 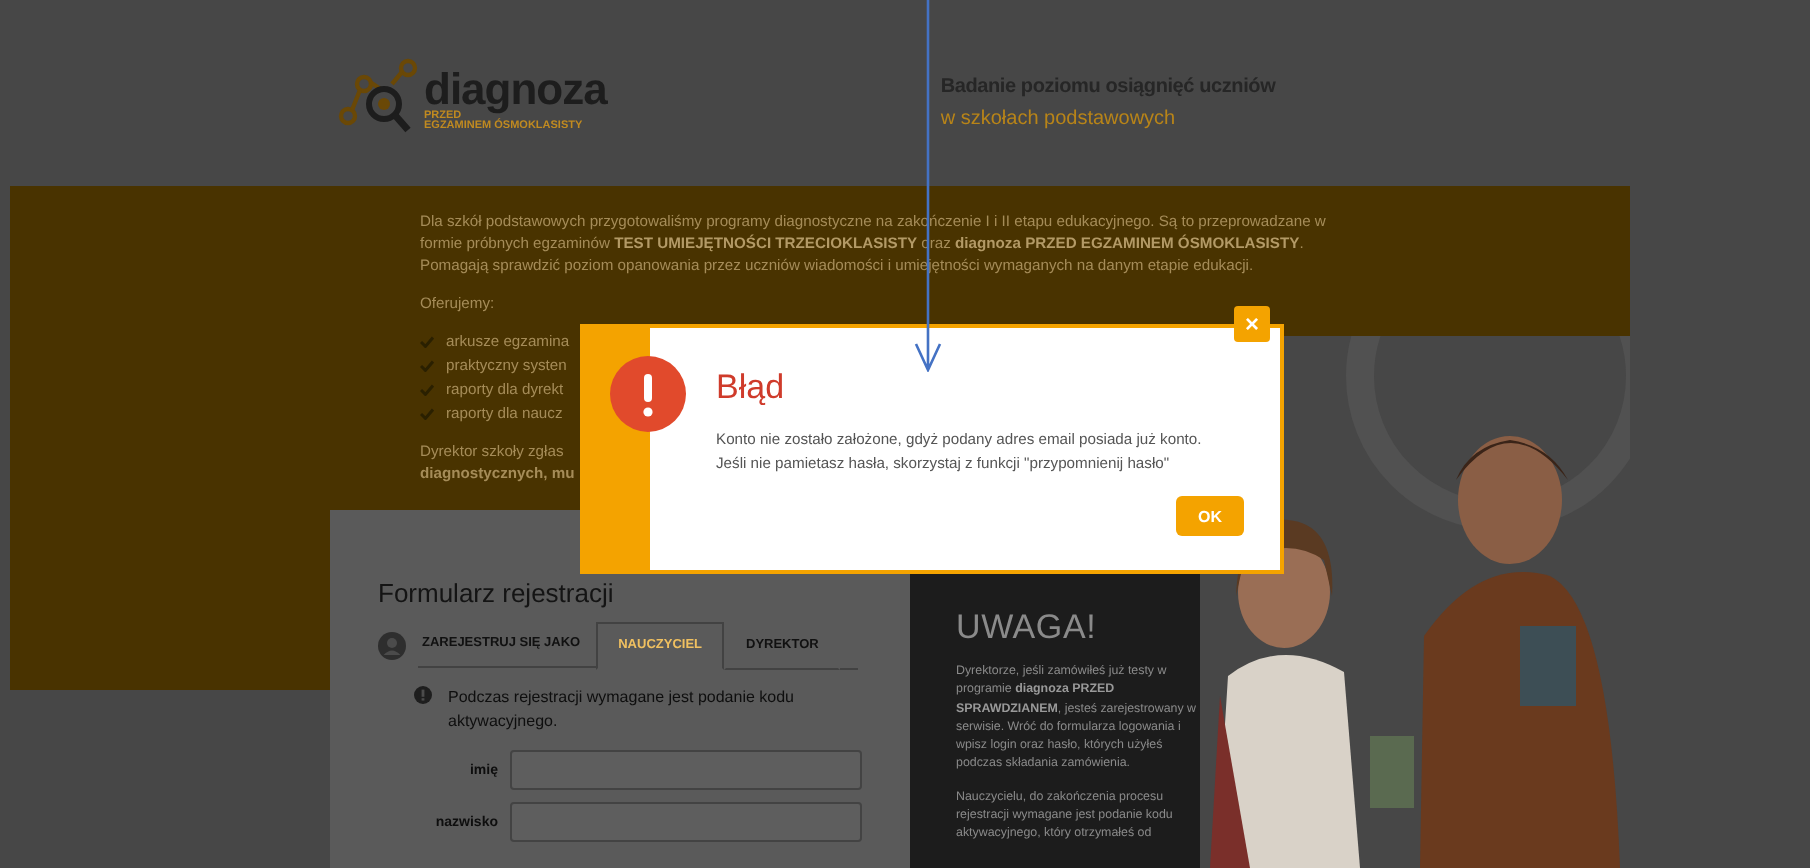 I want to click on form-title: Formularz rejestracji, so click(x=497, y=593).